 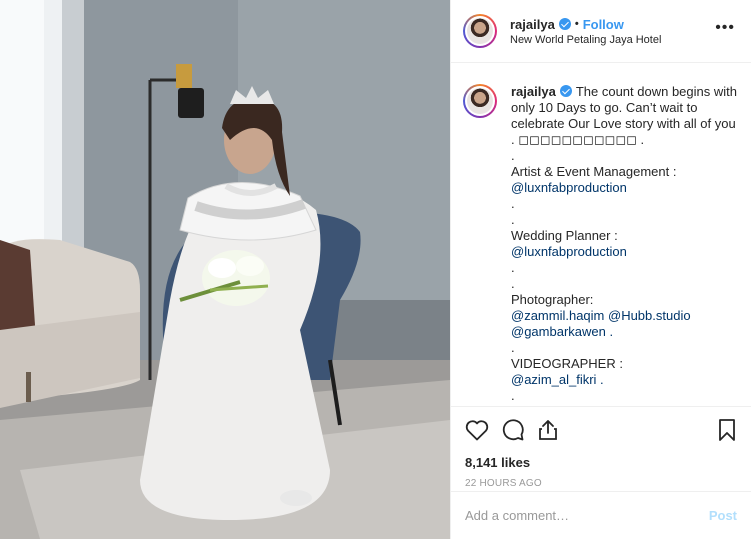 I want to click on author-username: rajailya, so click(x=532, y=24).